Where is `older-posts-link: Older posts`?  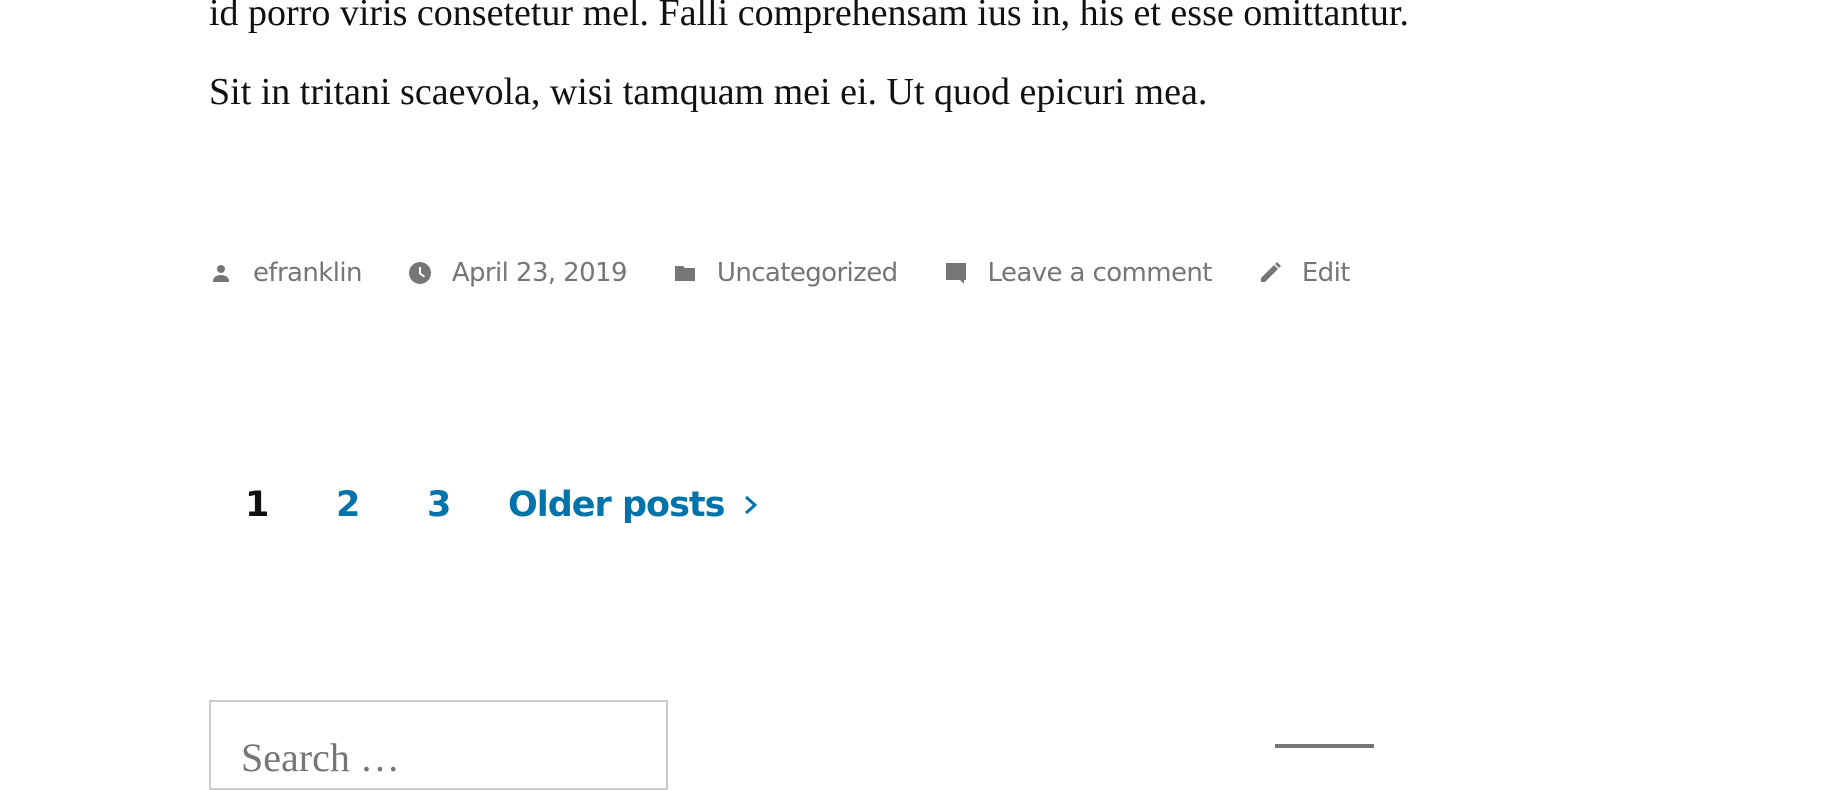 older-posts-link: Older posts is located at coordinates (635, 505).